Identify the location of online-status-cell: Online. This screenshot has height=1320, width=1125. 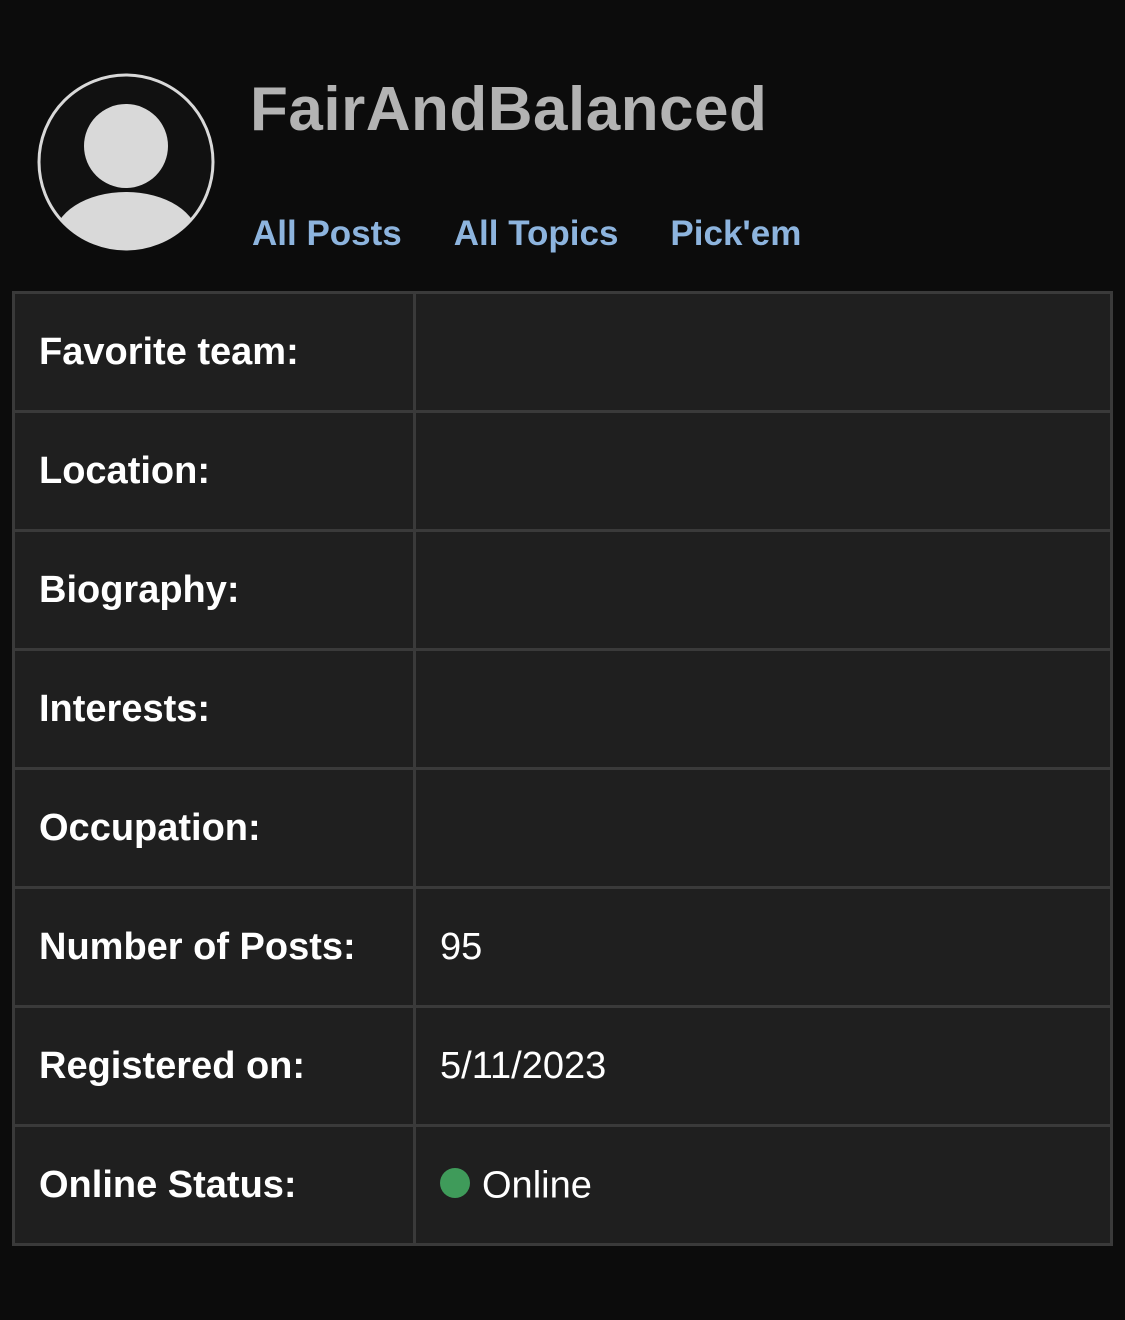
(763, 1185).